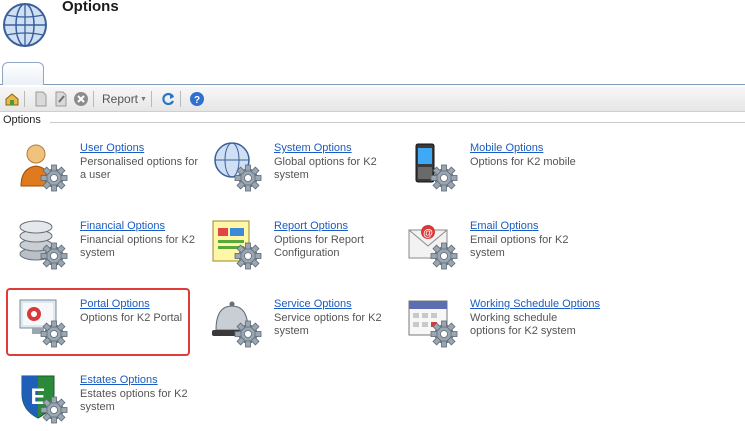 The height and width of the screenshot is (431, 745). I want to click on email-options-link: Email Options, so click(504, 226).